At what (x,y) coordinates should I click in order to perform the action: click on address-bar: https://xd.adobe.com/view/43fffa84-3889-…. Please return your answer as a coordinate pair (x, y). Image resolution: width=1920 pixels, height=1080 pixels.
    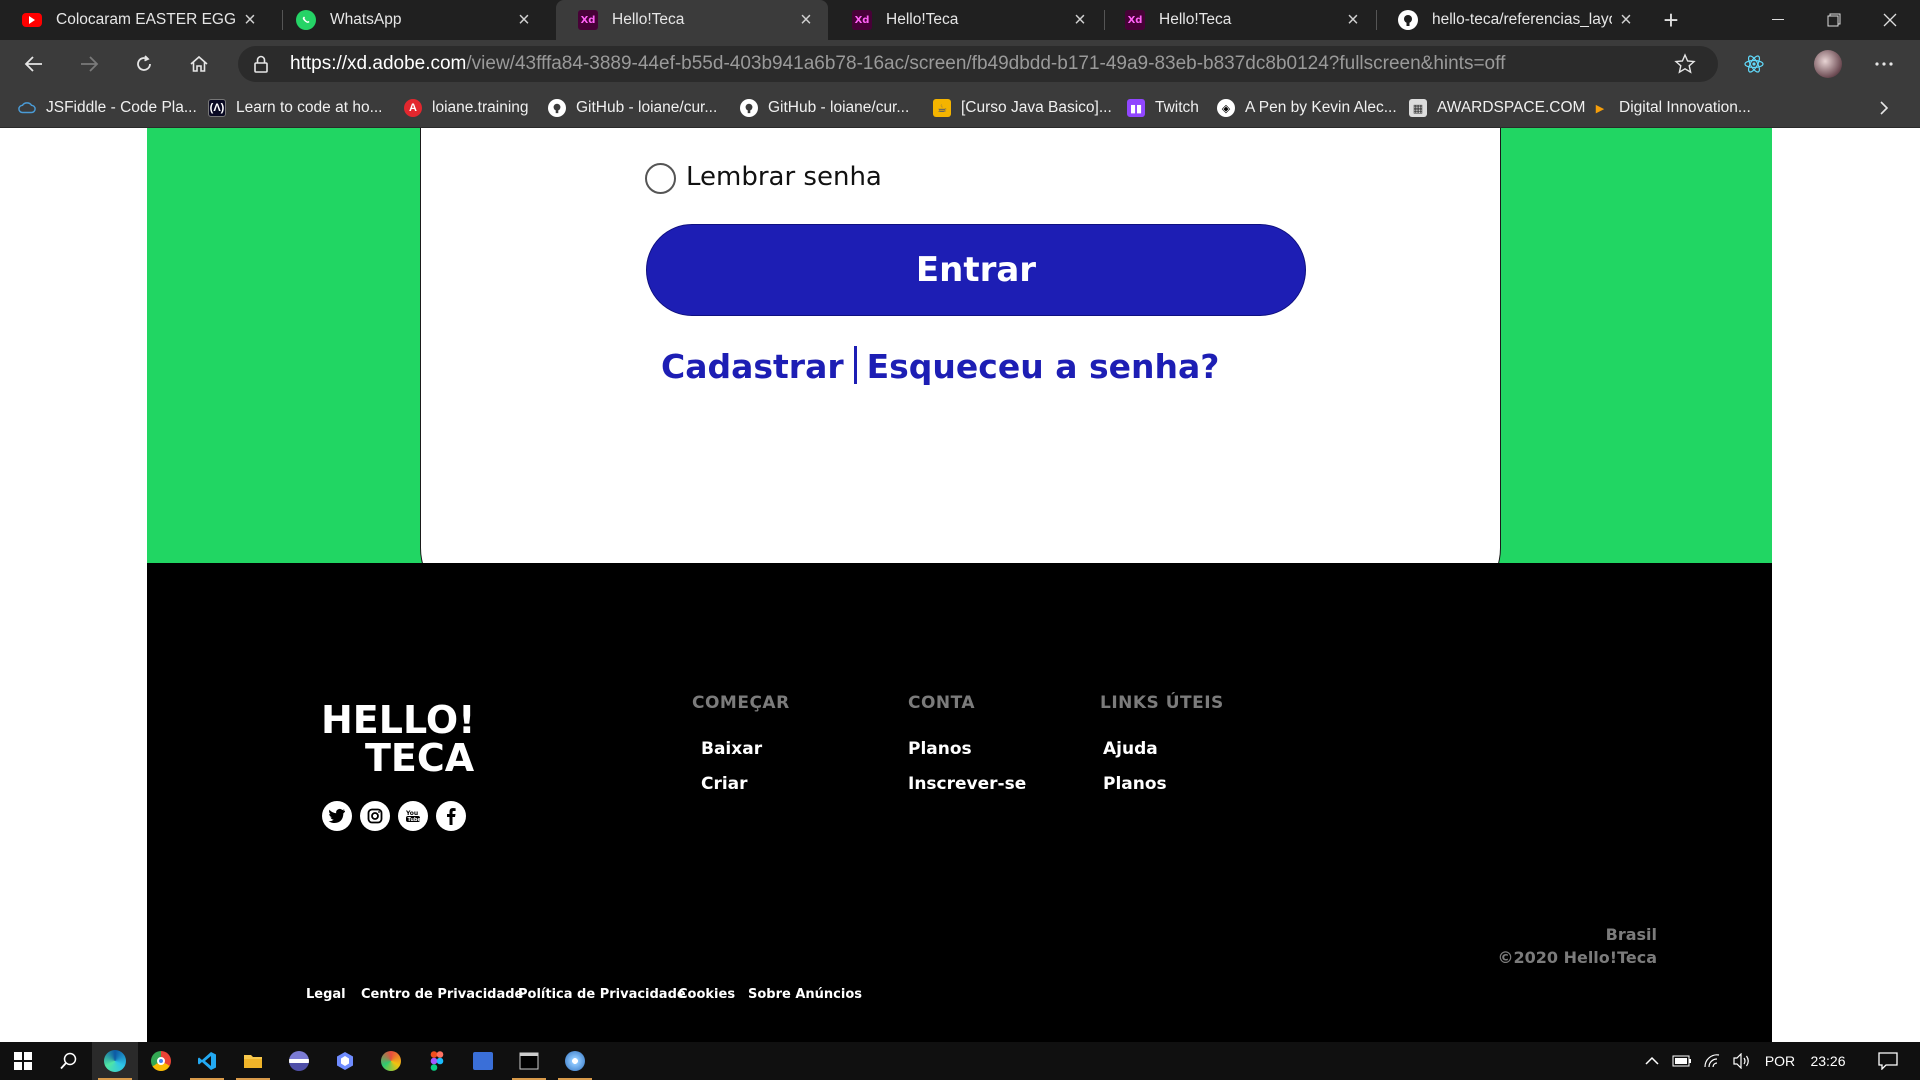
    Looking at the image, I should click on (978, 64).